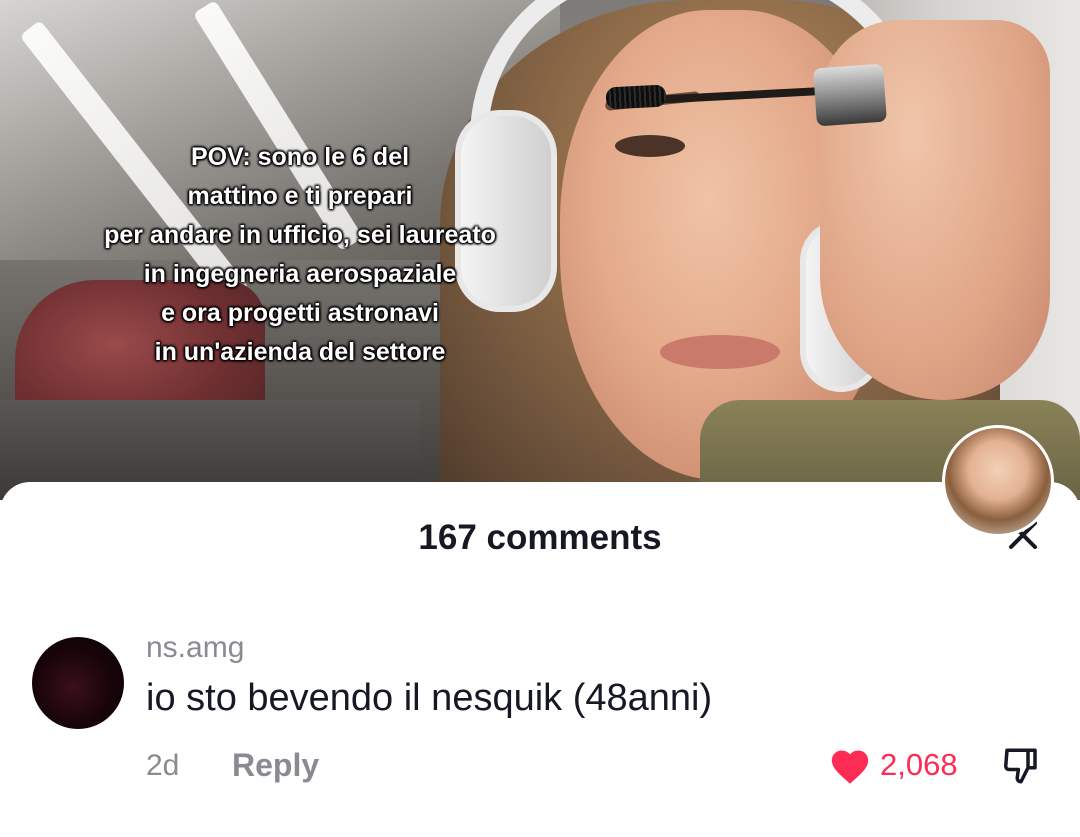 The height and width of the screenshot is (837, 1080). Describe the element at coordinates (300, 313) in the screenshot. I see `caption-line: e ora progetti astronavi` at that location.